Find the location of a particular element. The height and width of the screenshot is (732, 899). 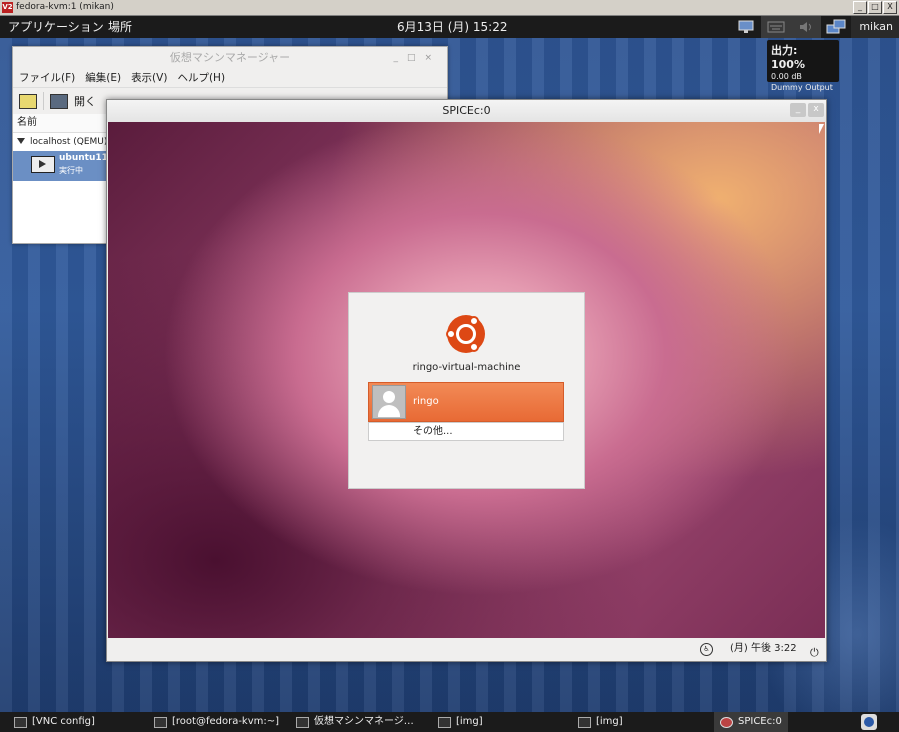

volume-popup: 出力: 100% 0.00 dB Dummy Output is located at coordinates (803, 66).